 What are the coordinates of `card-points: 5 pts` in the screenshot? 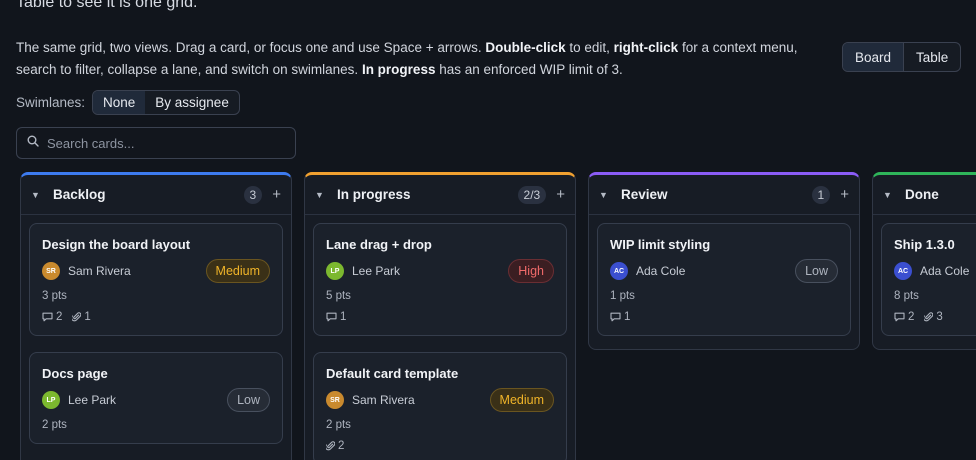 It's located at (338, 296).